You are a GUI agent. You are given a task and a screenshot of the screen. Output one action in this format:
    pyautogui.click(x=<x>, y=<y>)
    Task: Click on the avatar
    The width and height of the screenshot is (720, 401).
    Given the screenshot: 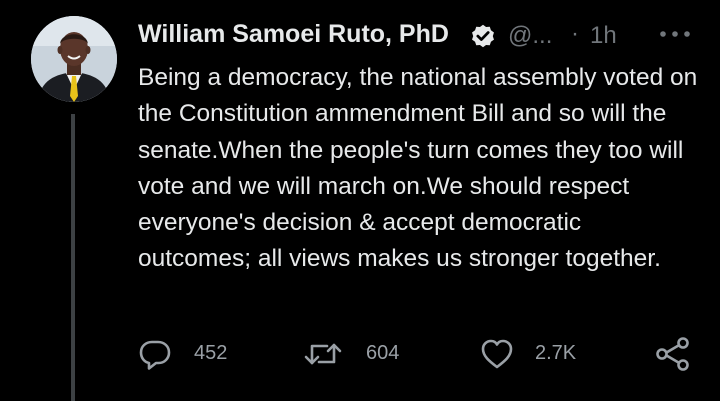 What is the action you would take?
    pyautogui.click(x=74, y=59)
    